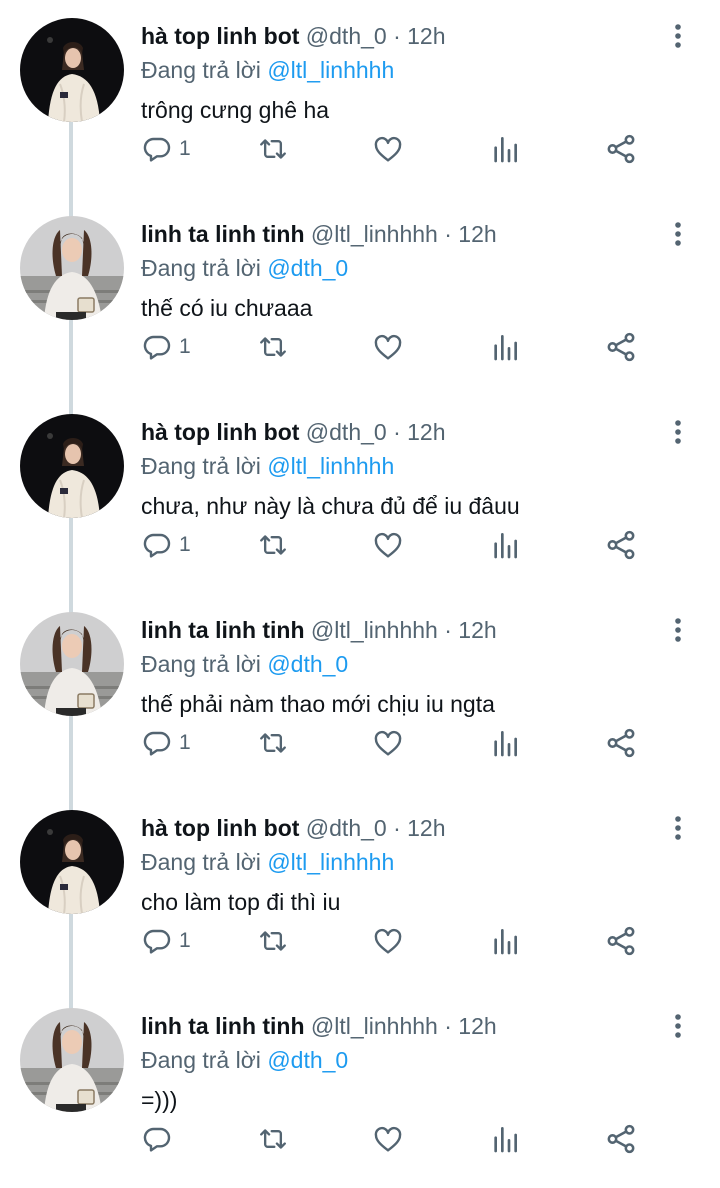 The height and width of the screenshot is (1188, 720). Describe the element at coordinates (318, 704) in the screenshot. I see `tweet-text: thế phải nàm thao mới chịu iu ngta` at that location.